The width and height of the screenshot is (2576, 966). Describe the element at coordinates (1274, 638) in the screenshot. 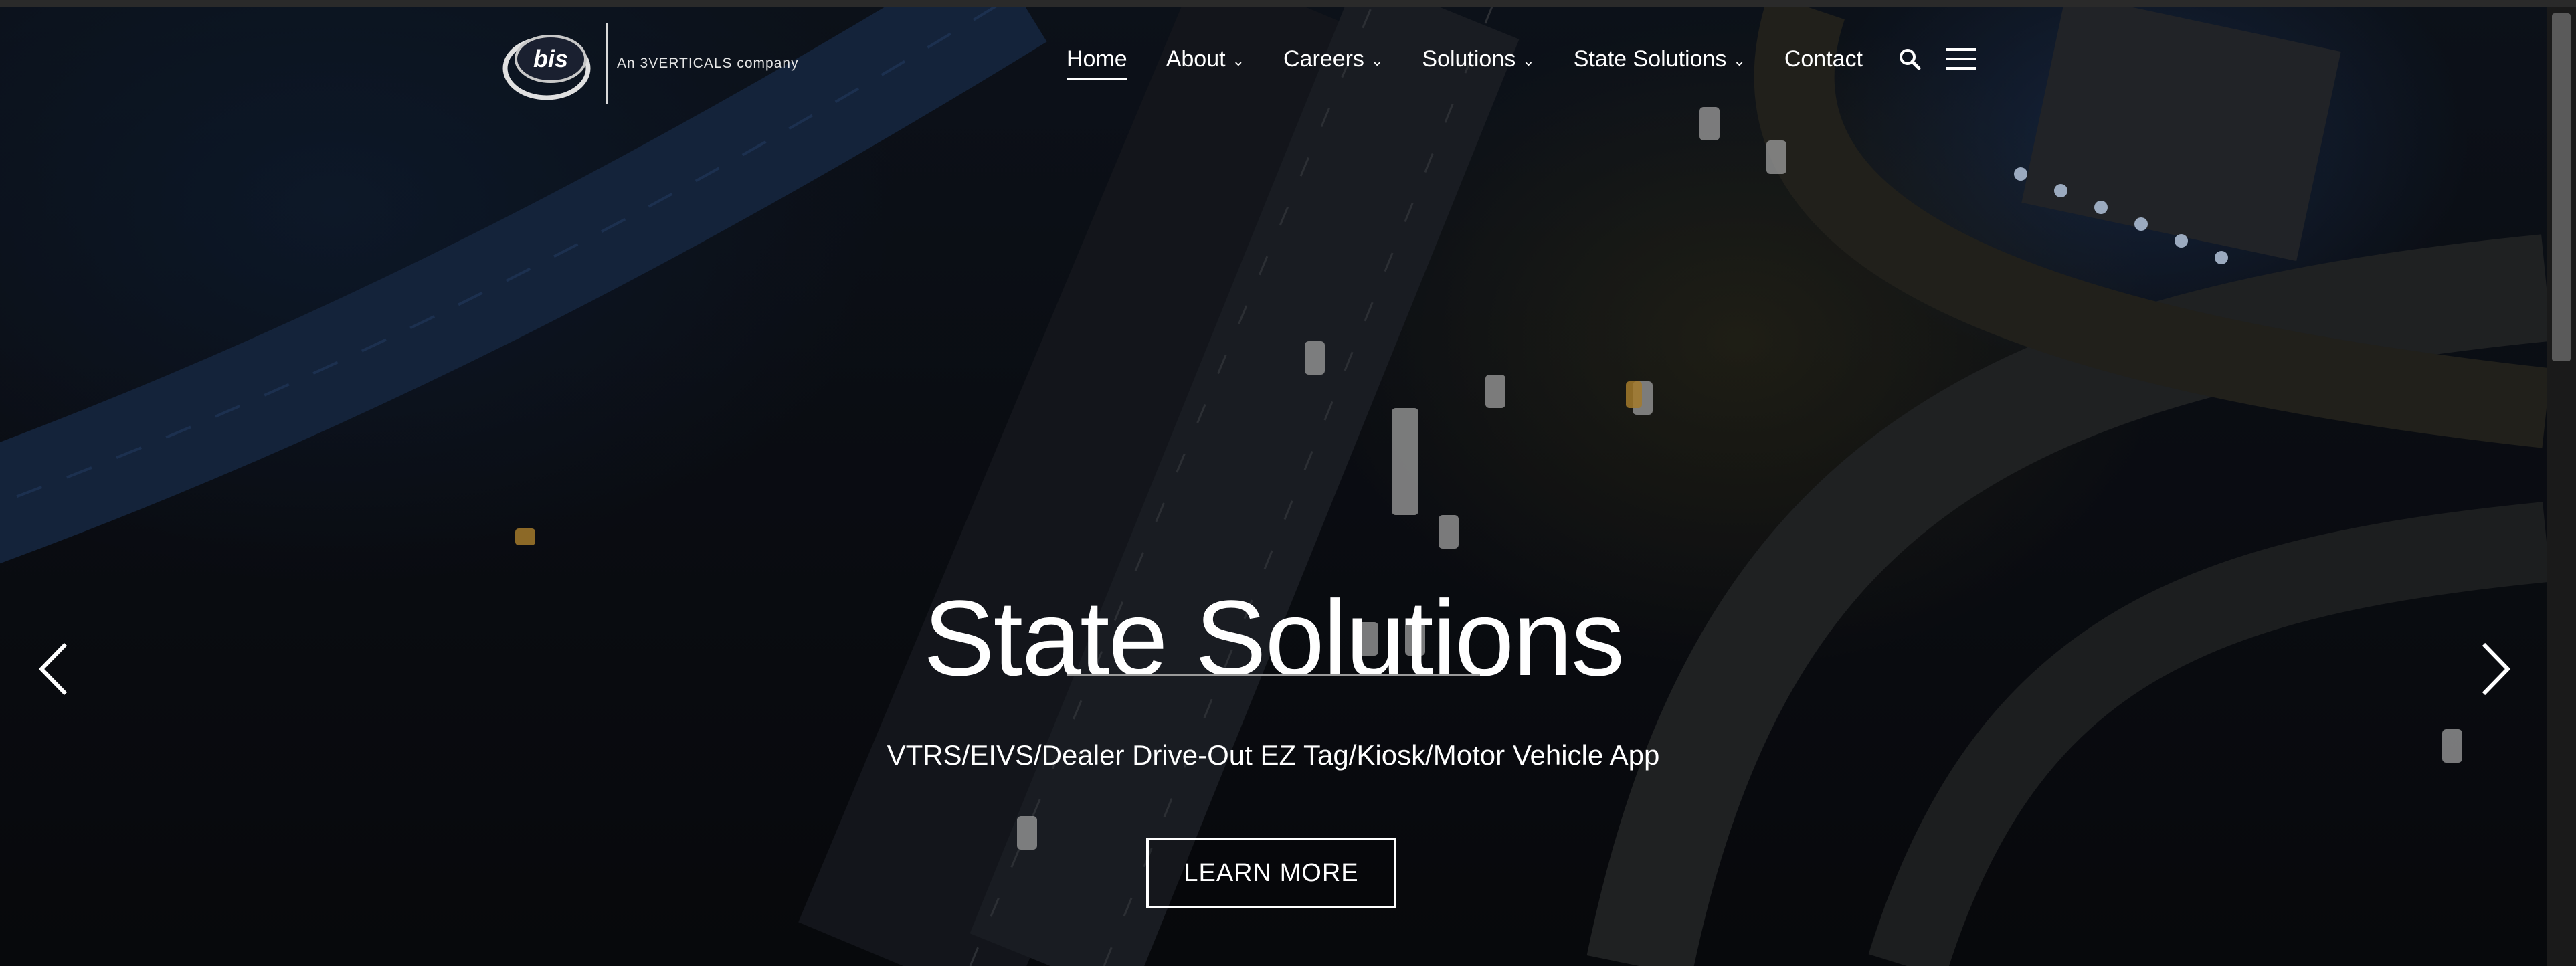

I see `slide-title: State Solutions` at that location.